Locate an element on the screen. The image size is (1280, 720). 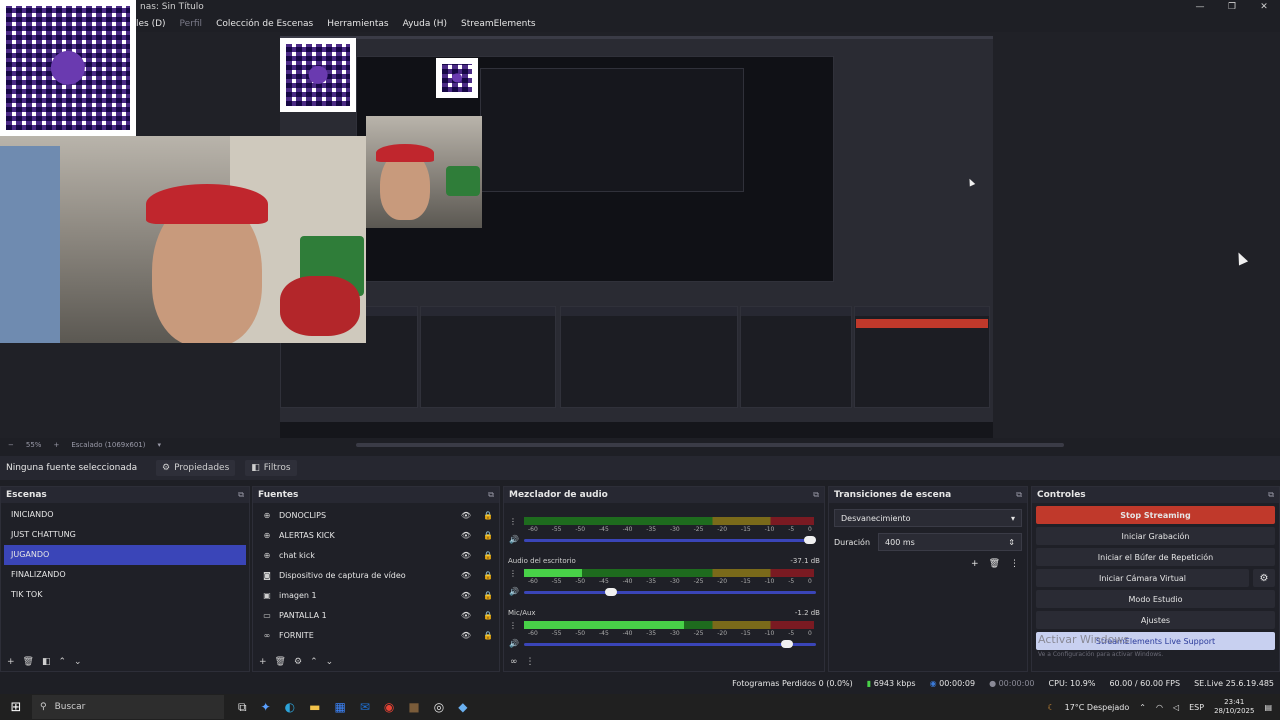
filter-icon: ◧ is located at coordinates (46, 662).